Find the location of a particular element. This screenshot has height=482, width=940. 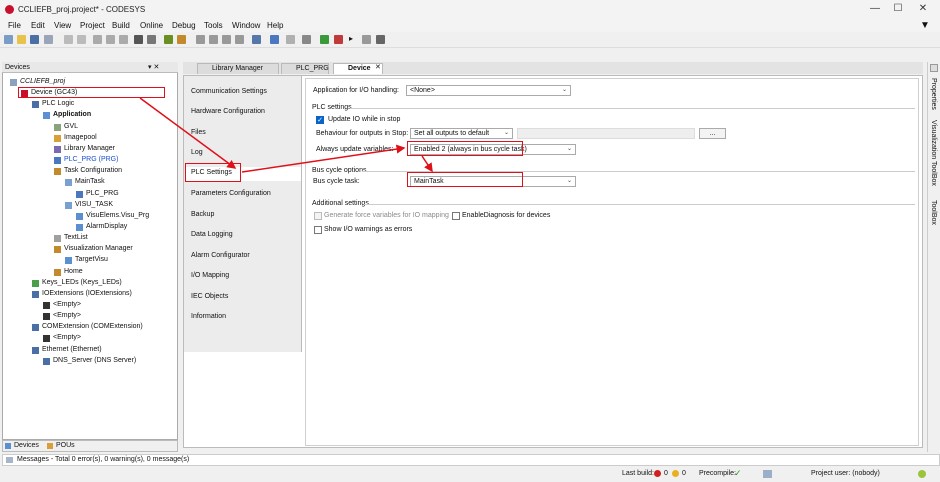

arrow-plc-settings-to-always-update is located at coordinates (323, 158).